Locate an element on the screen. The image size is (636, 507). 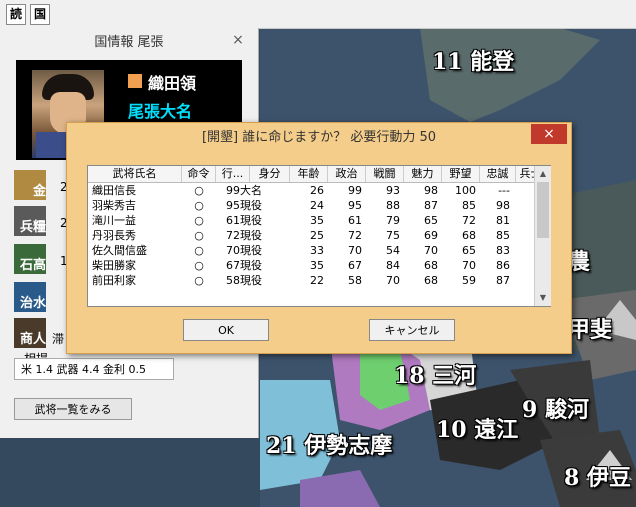
officer-politics: 61 is located at coordinates (355, 220).